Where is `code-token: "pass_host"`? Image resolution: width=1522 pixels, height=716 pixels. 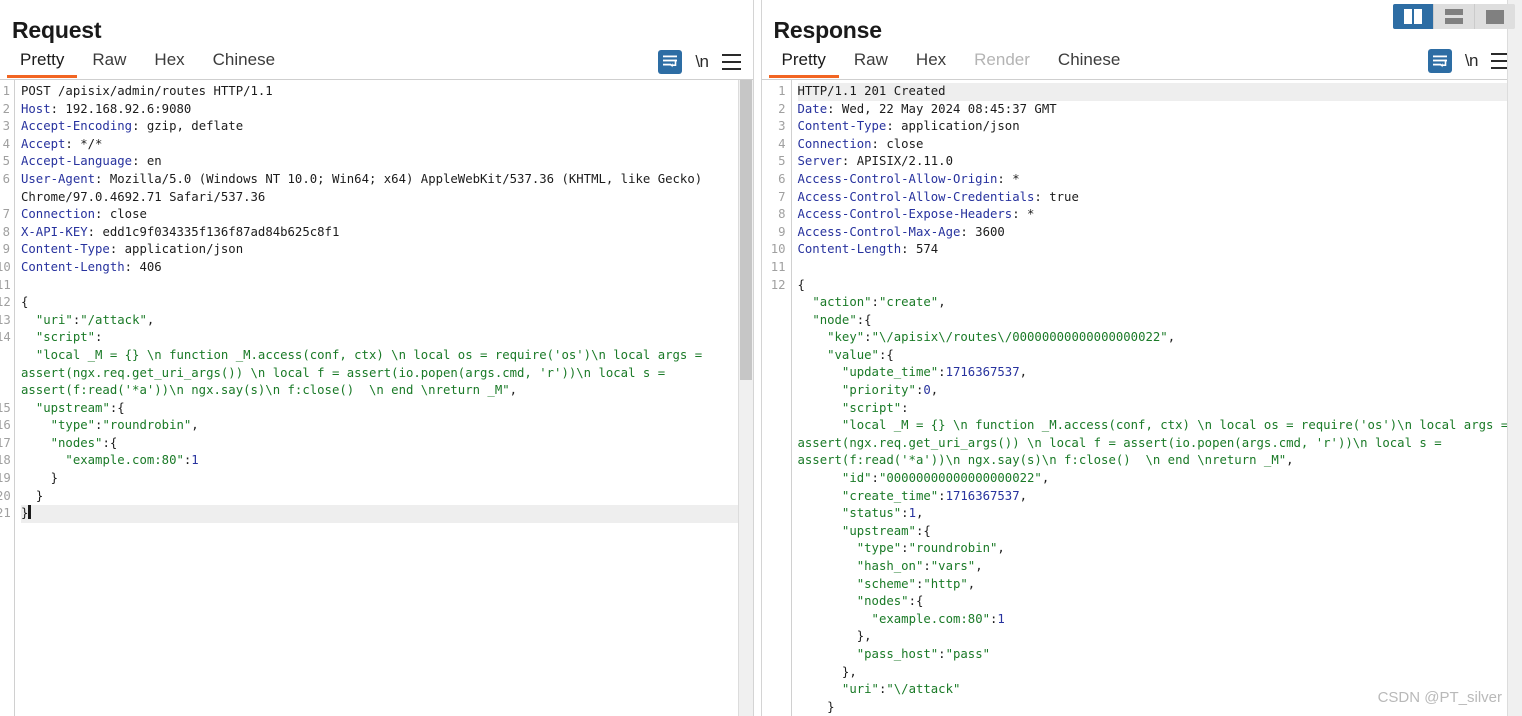
code-token: "pass_host" is located at coordinates (897, 653).